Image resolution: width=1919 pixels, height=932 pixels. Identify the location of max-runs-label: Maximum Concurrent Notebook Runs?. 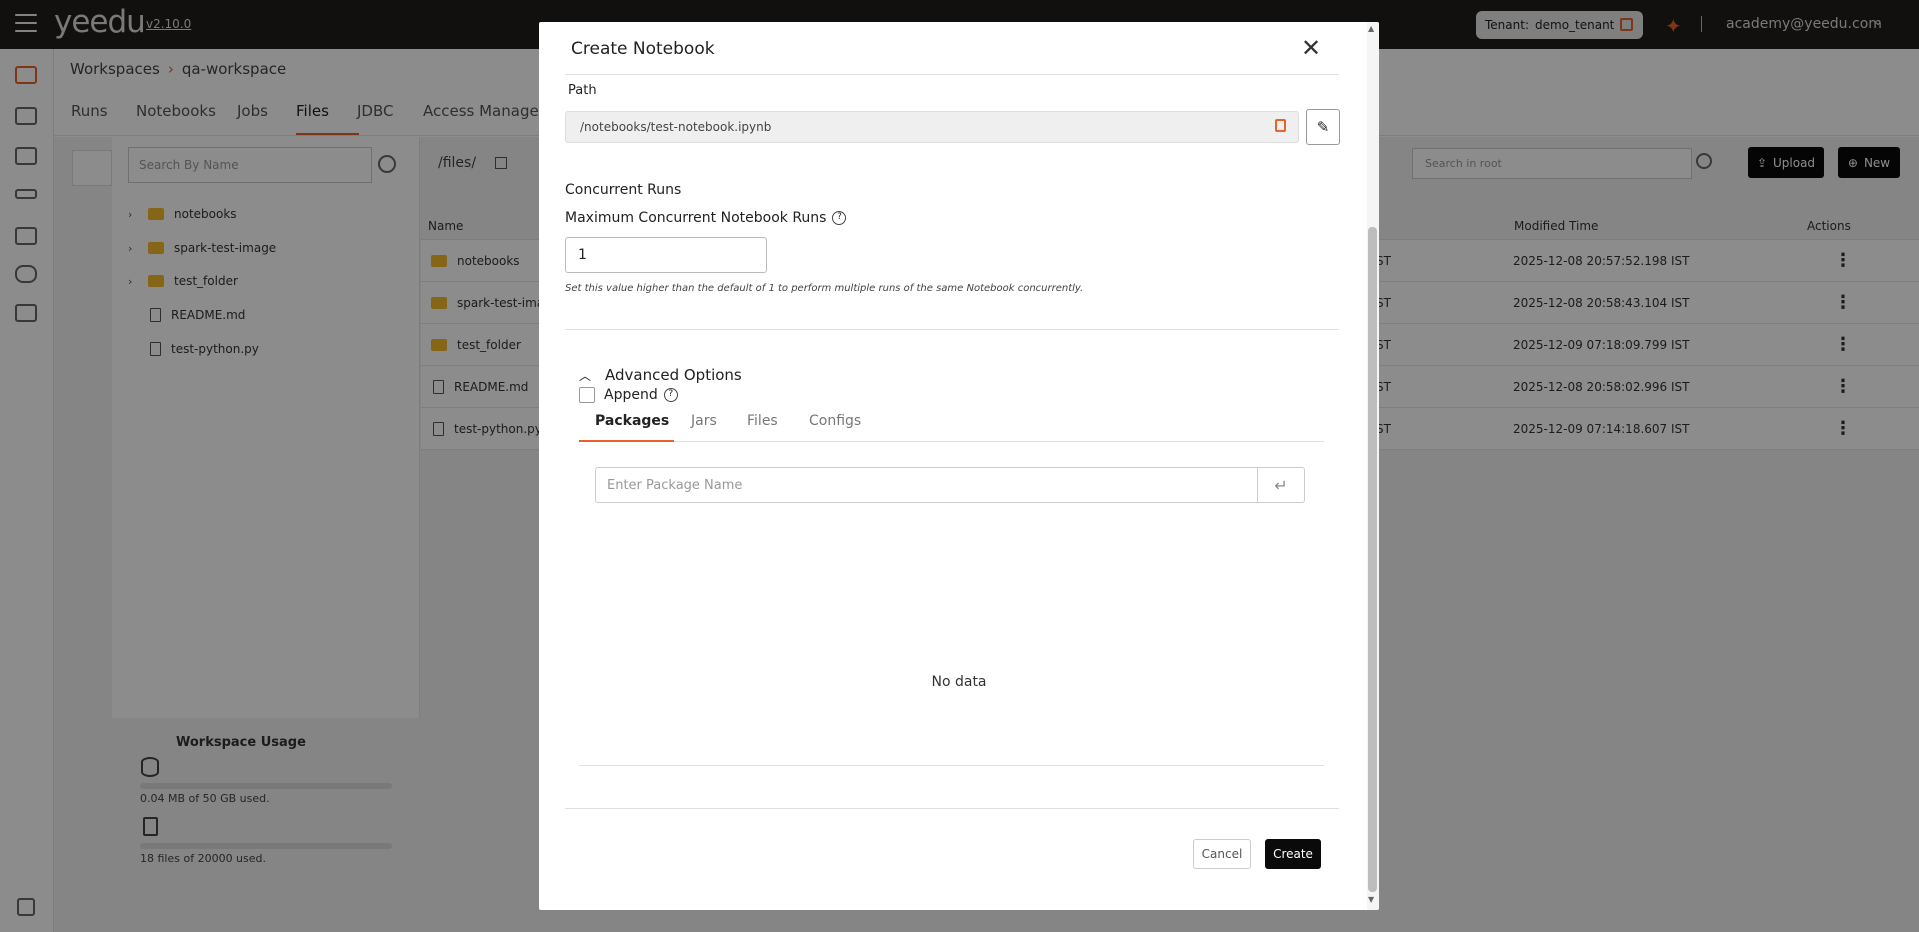
(706, 218).